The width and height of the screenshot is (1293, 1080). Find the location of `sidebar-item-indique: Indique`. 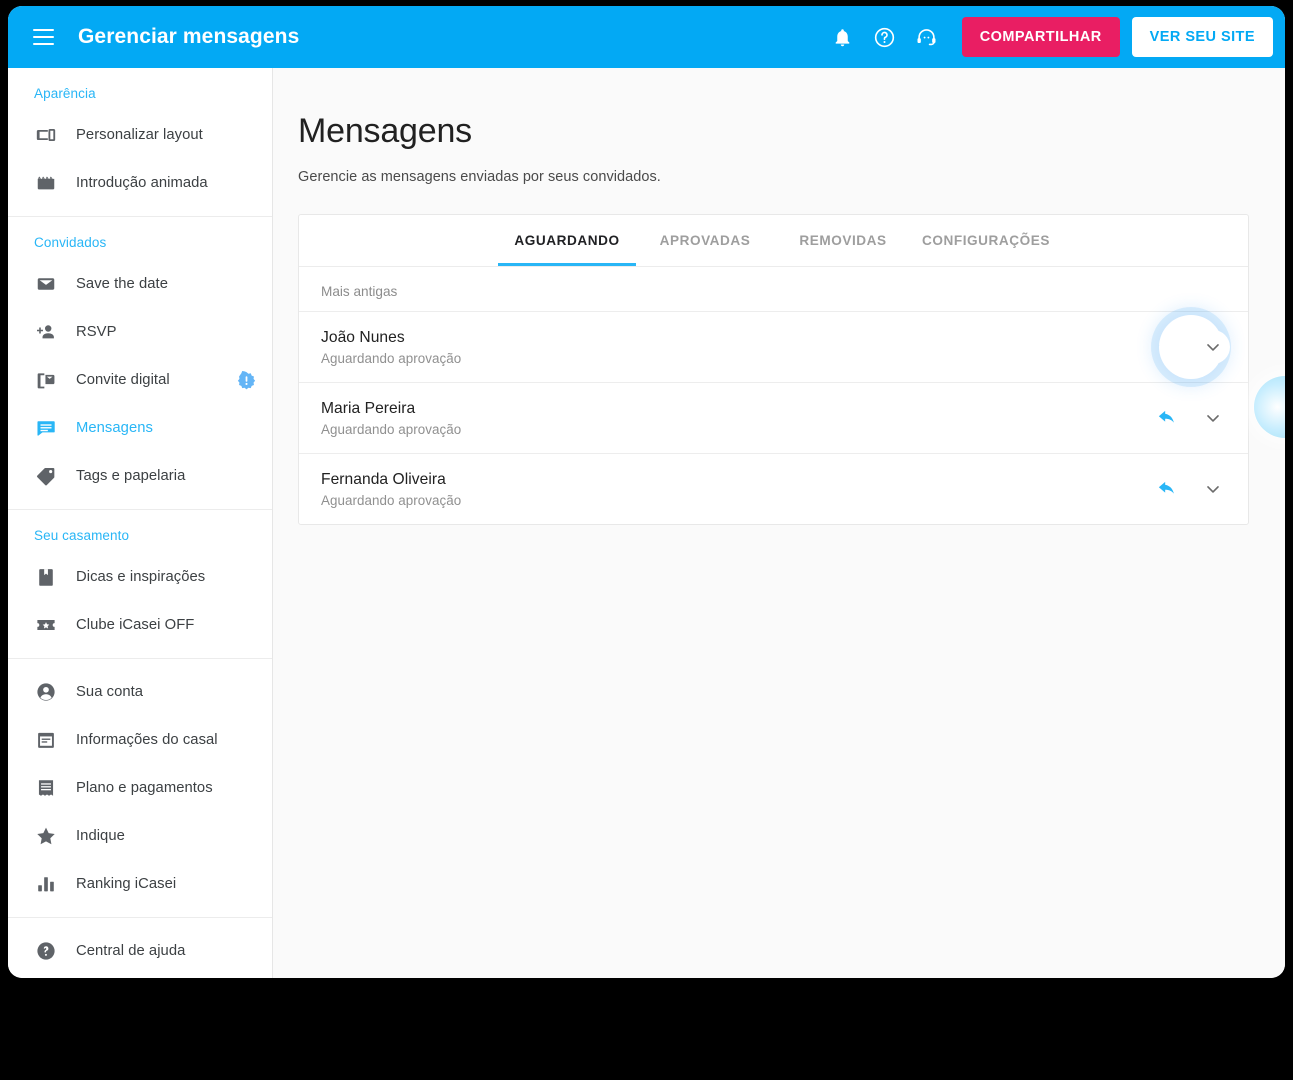

sidebar-item-indique: Indique is located at coordinates (140, 836).